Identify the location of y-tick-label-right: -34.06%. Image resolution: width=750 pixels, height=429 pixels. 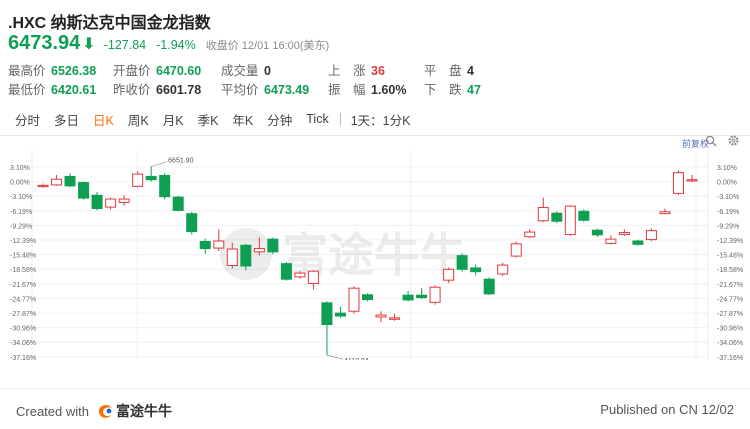
(730, 343).